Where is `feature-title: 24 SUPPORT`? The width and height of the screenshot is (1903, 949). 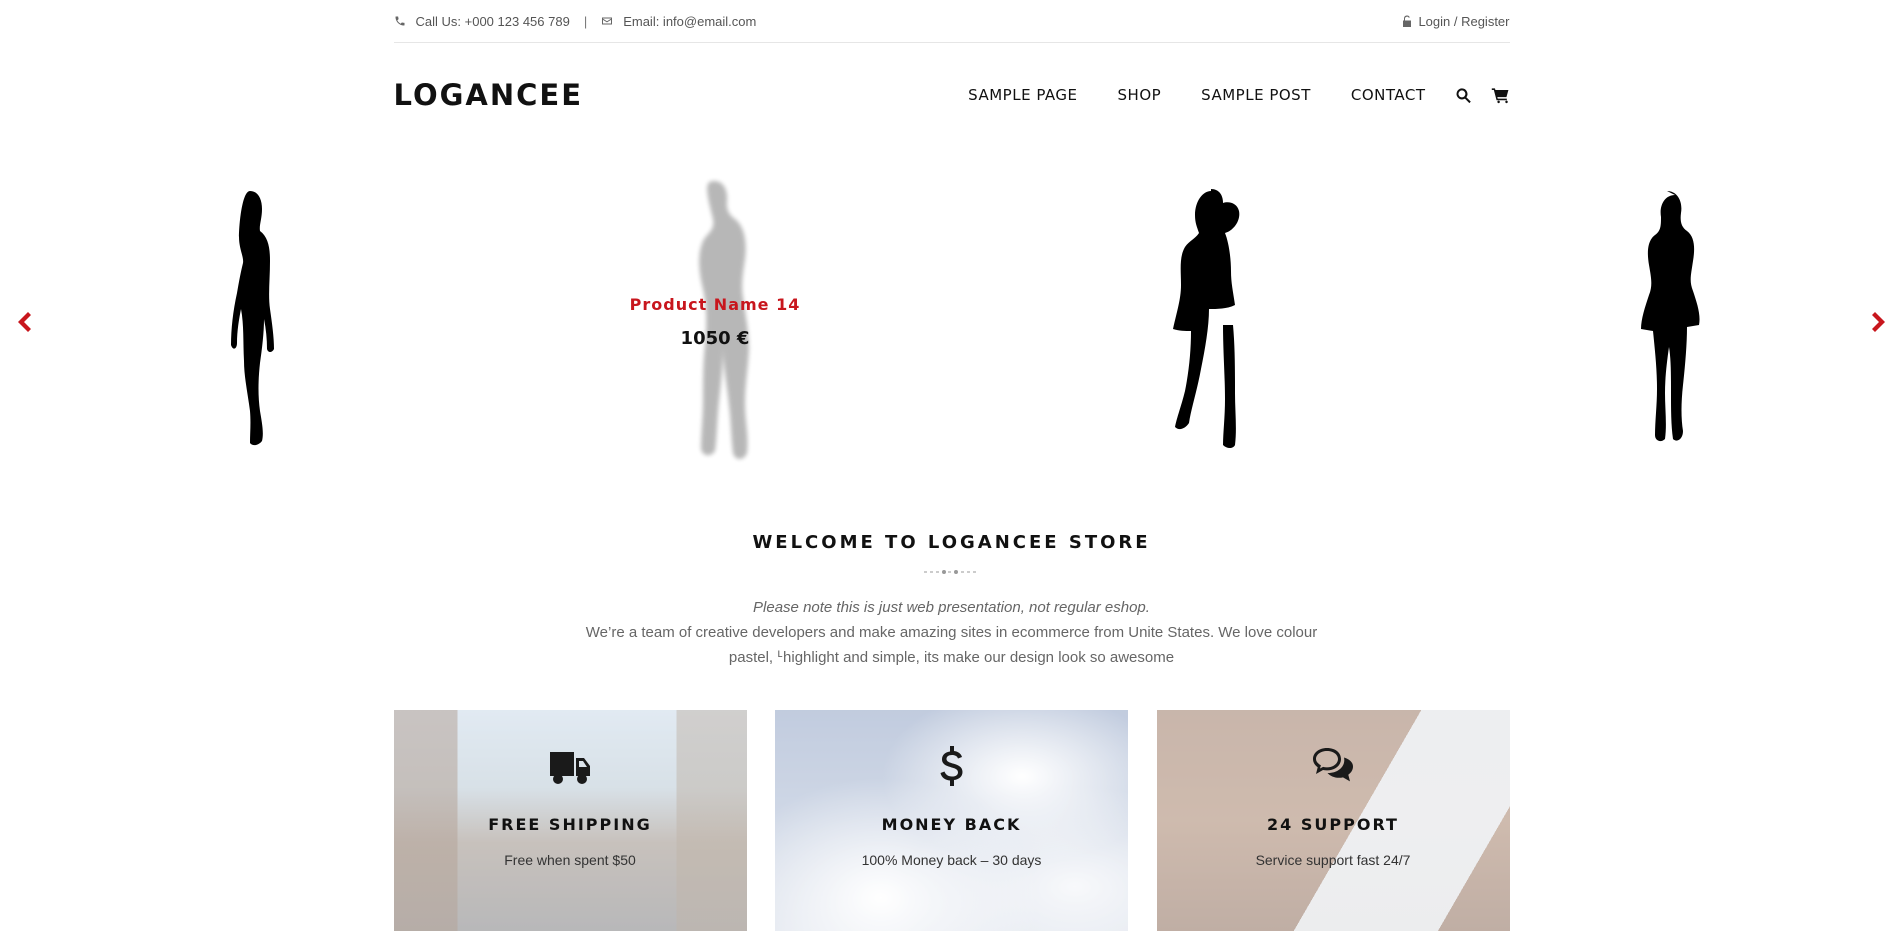 feature-title: 24 SUPPORT is located at coordinates (1333, 824).